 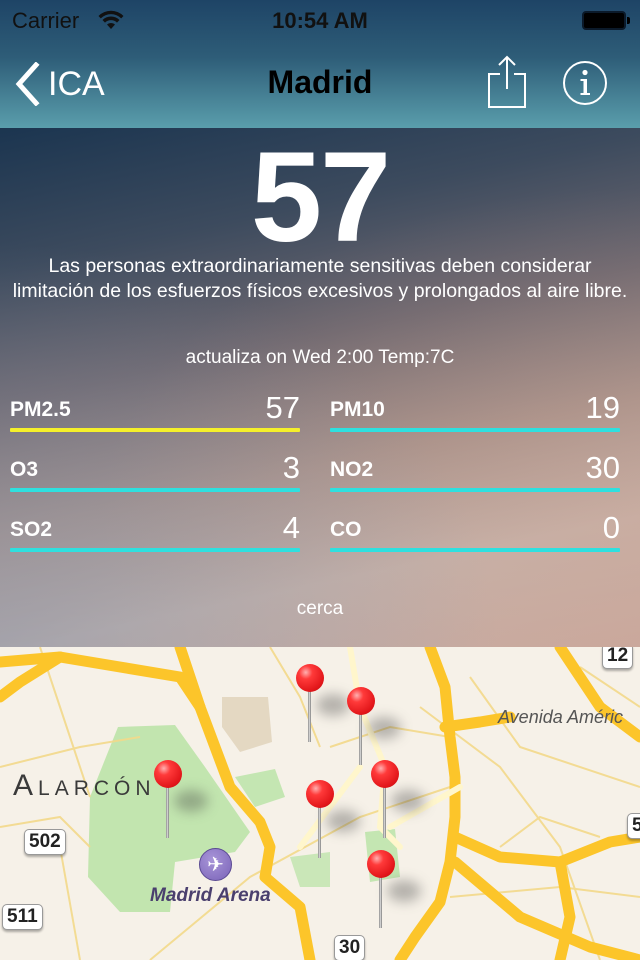 I want to click on back-button: ICA, so click(x=59, y=84).